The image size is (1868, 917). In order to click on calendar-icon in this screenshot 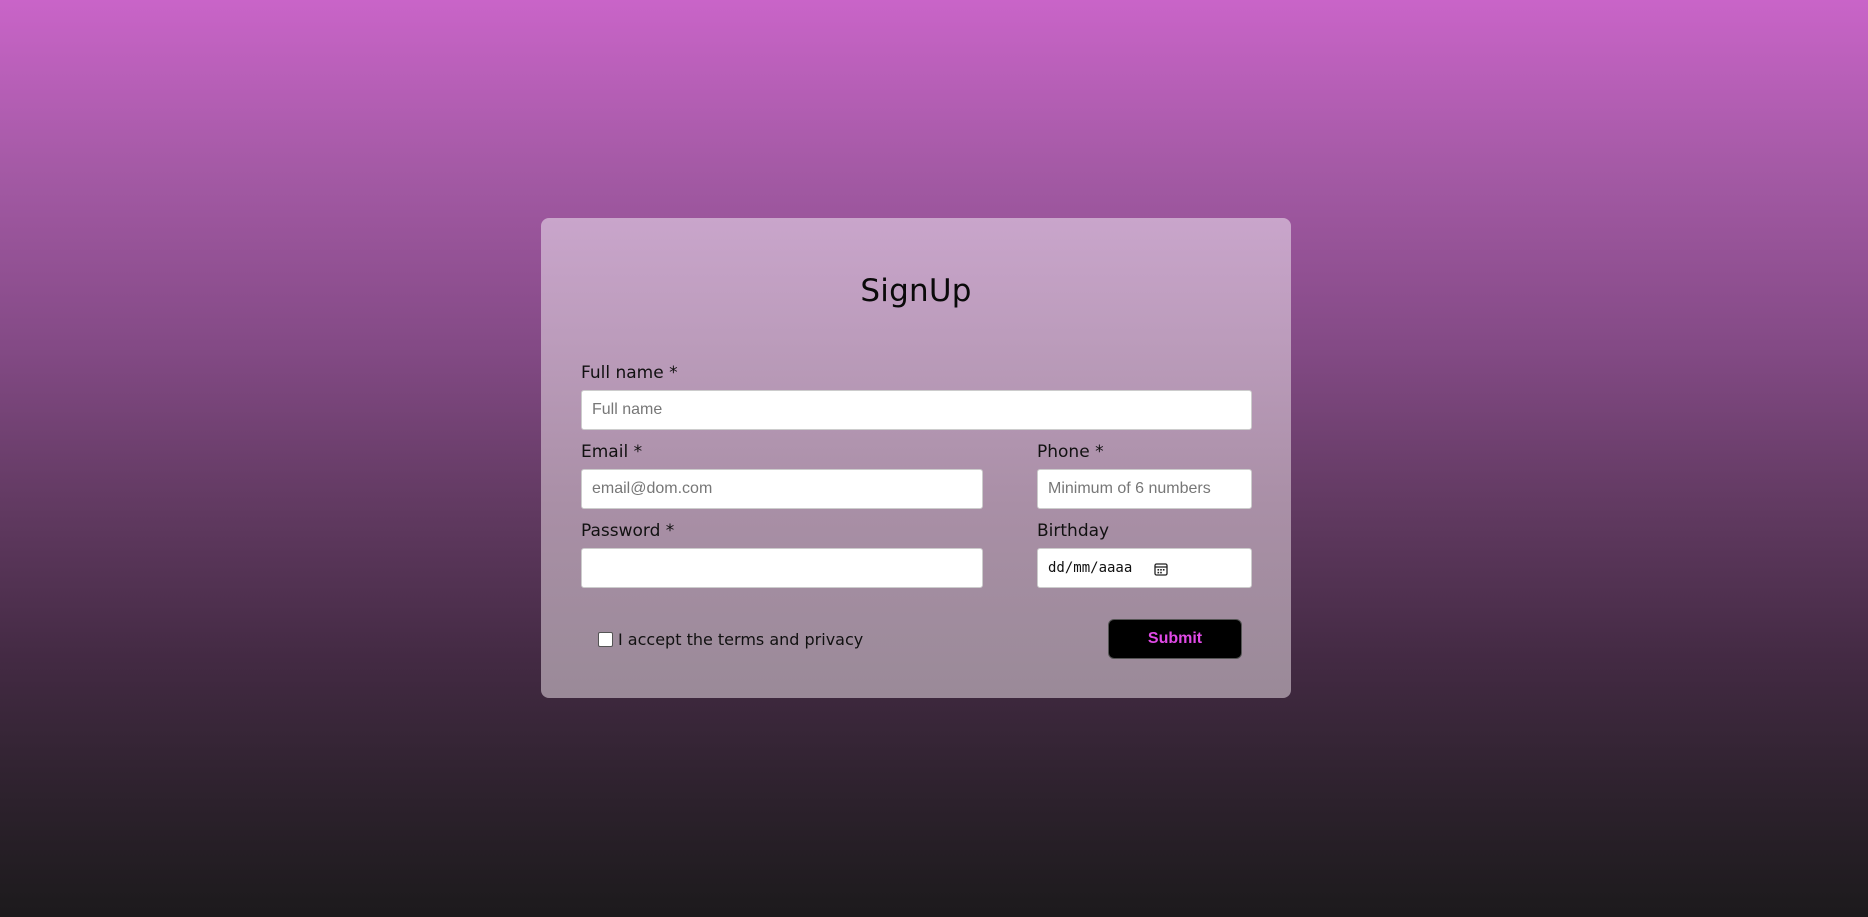, I will do `click(1161, 568)`.